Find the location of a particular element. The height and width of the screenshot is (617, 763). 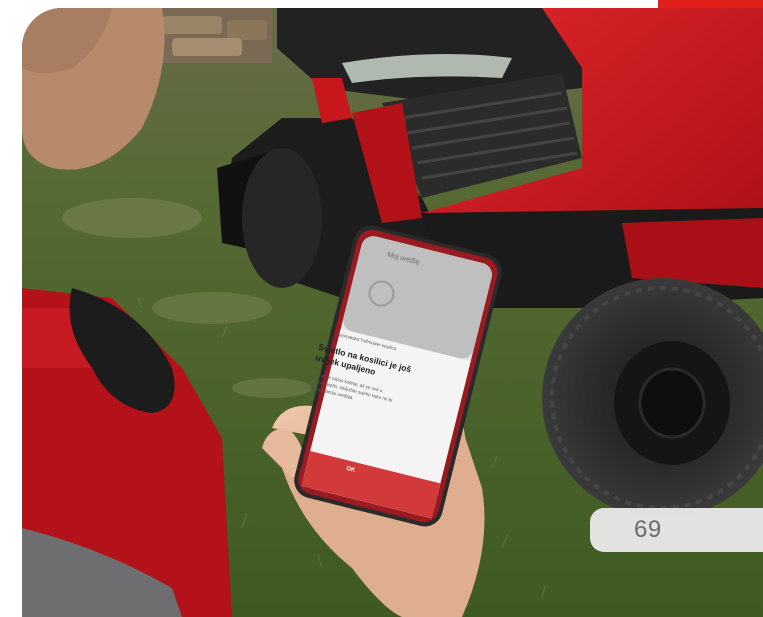

wood-pile is located at coordinates (212, 35).